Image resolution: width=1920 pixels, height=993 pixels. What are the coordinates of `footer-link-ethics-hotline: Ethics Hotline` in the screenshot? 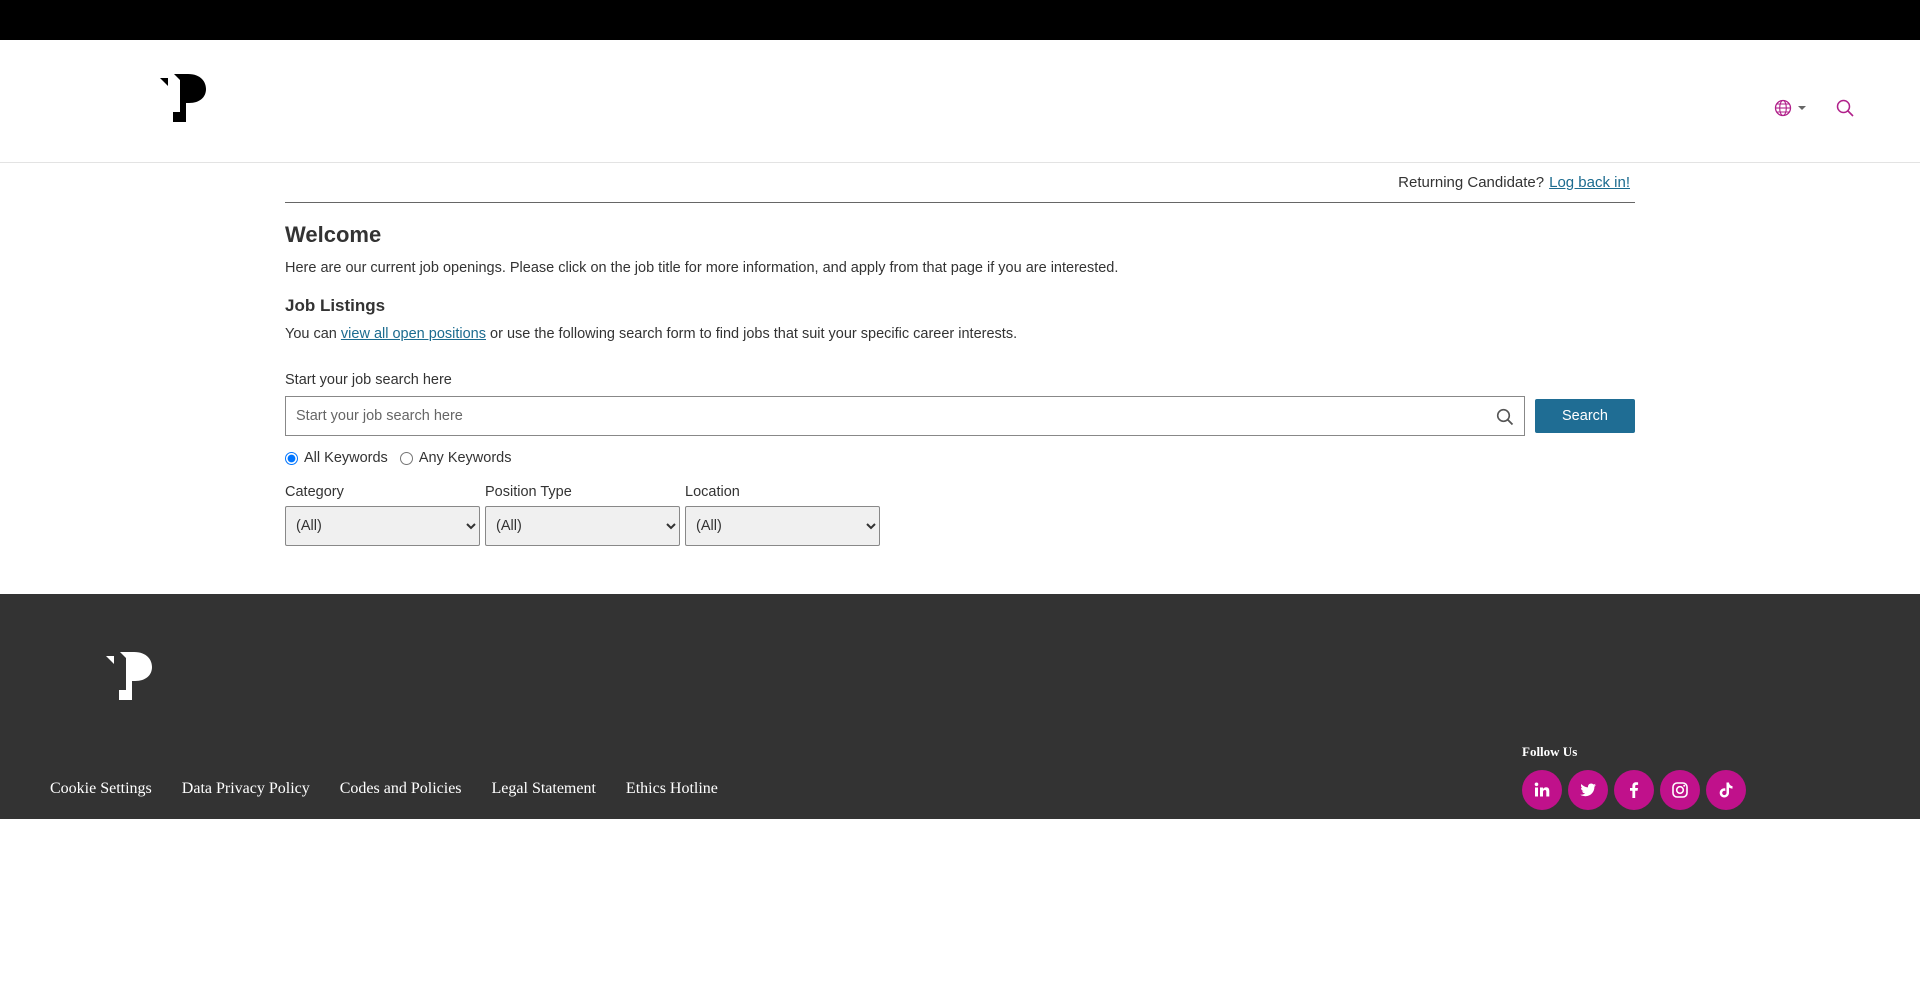 It's located at (672, 789).